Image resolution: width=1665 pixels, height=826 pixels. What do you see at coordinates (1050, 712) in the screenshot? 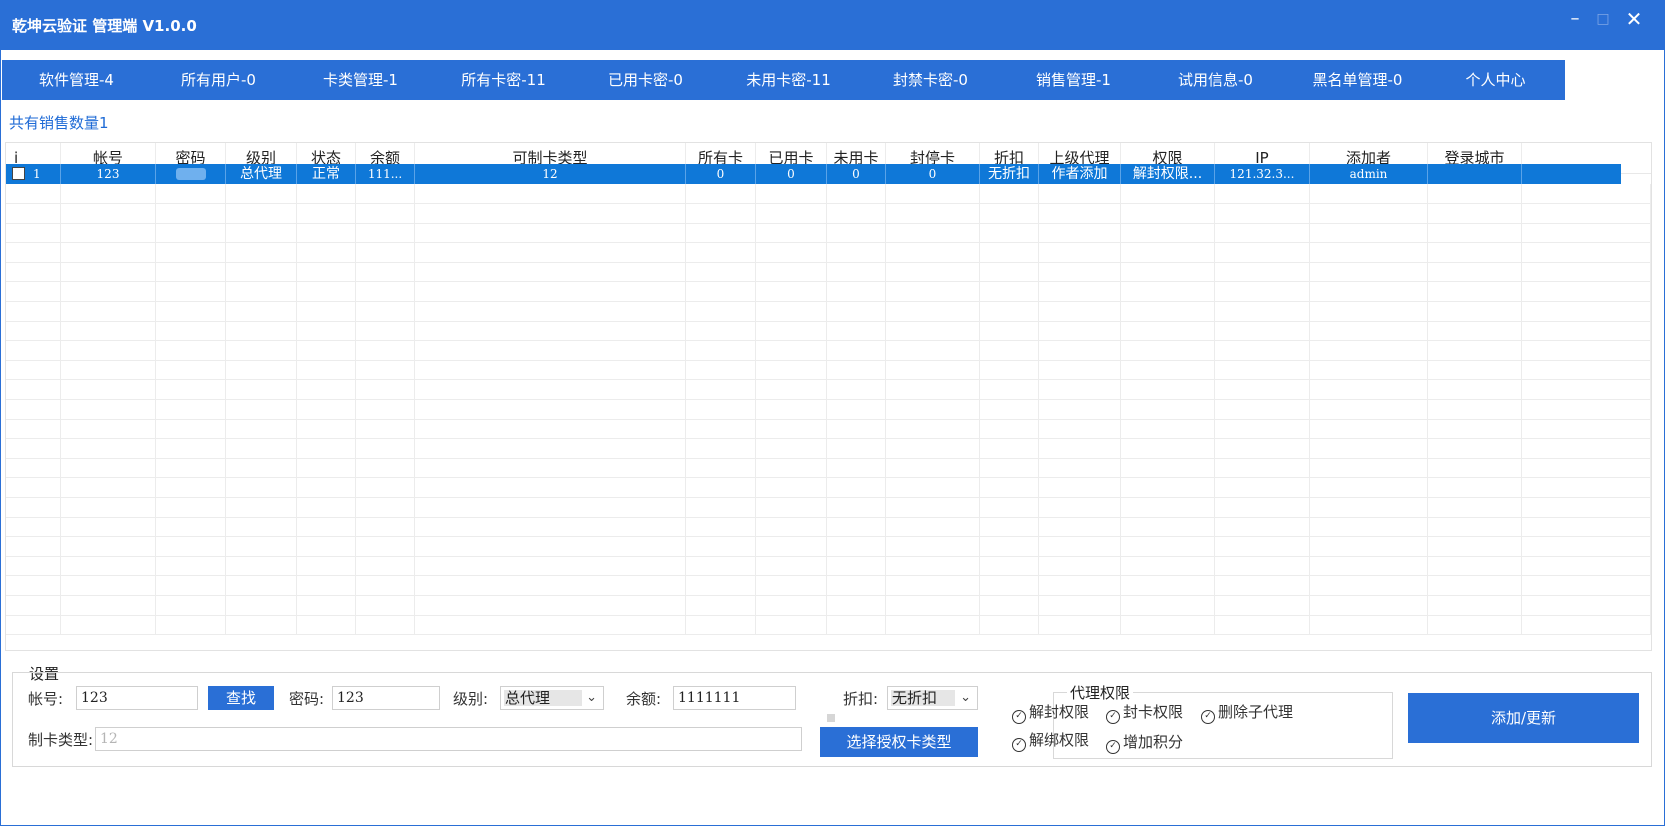
I see `permission-unseal-checkbox: ✓ 解封权限` at bounding box center [1050, 712].